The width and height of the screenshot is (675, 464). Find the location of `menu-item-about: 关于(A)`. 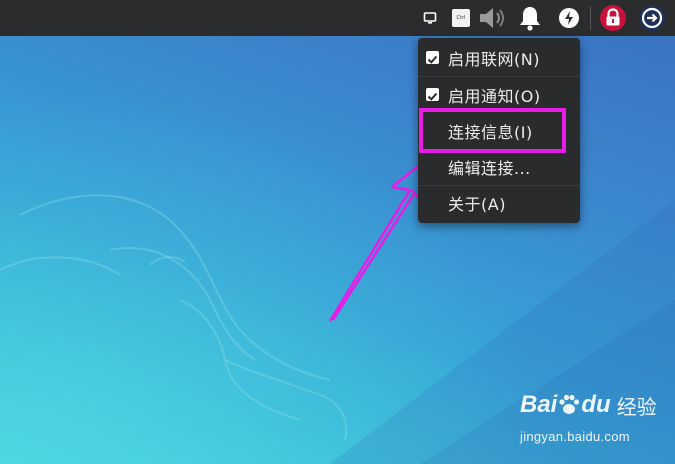

menu-item-about: 关于(A) is located at coordinates (499, 203).